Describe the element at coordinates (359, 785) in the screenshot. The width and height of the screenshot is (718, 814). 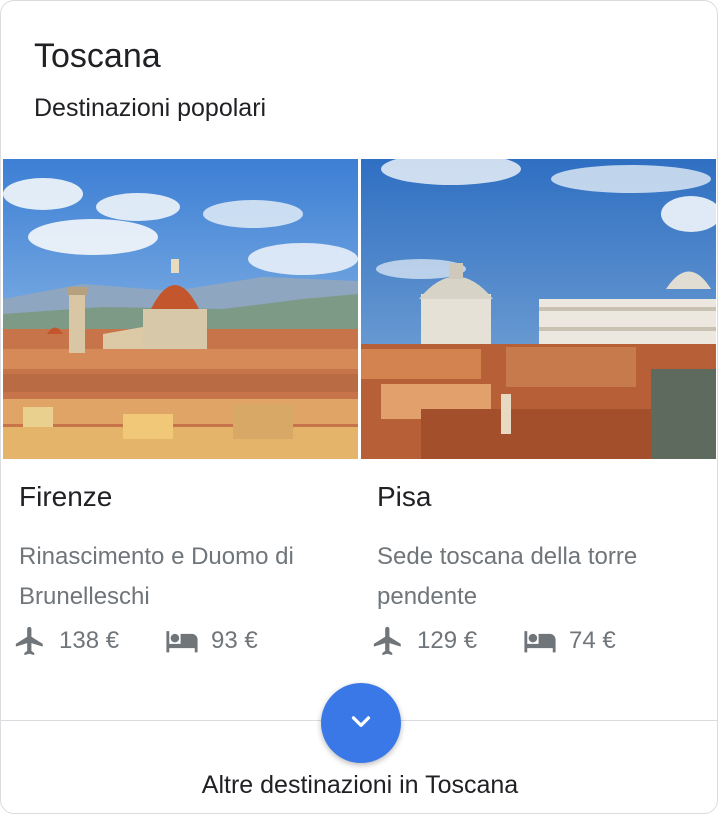
I see `more-destinations-link: Altre destinazioni in Toscana` at that location.